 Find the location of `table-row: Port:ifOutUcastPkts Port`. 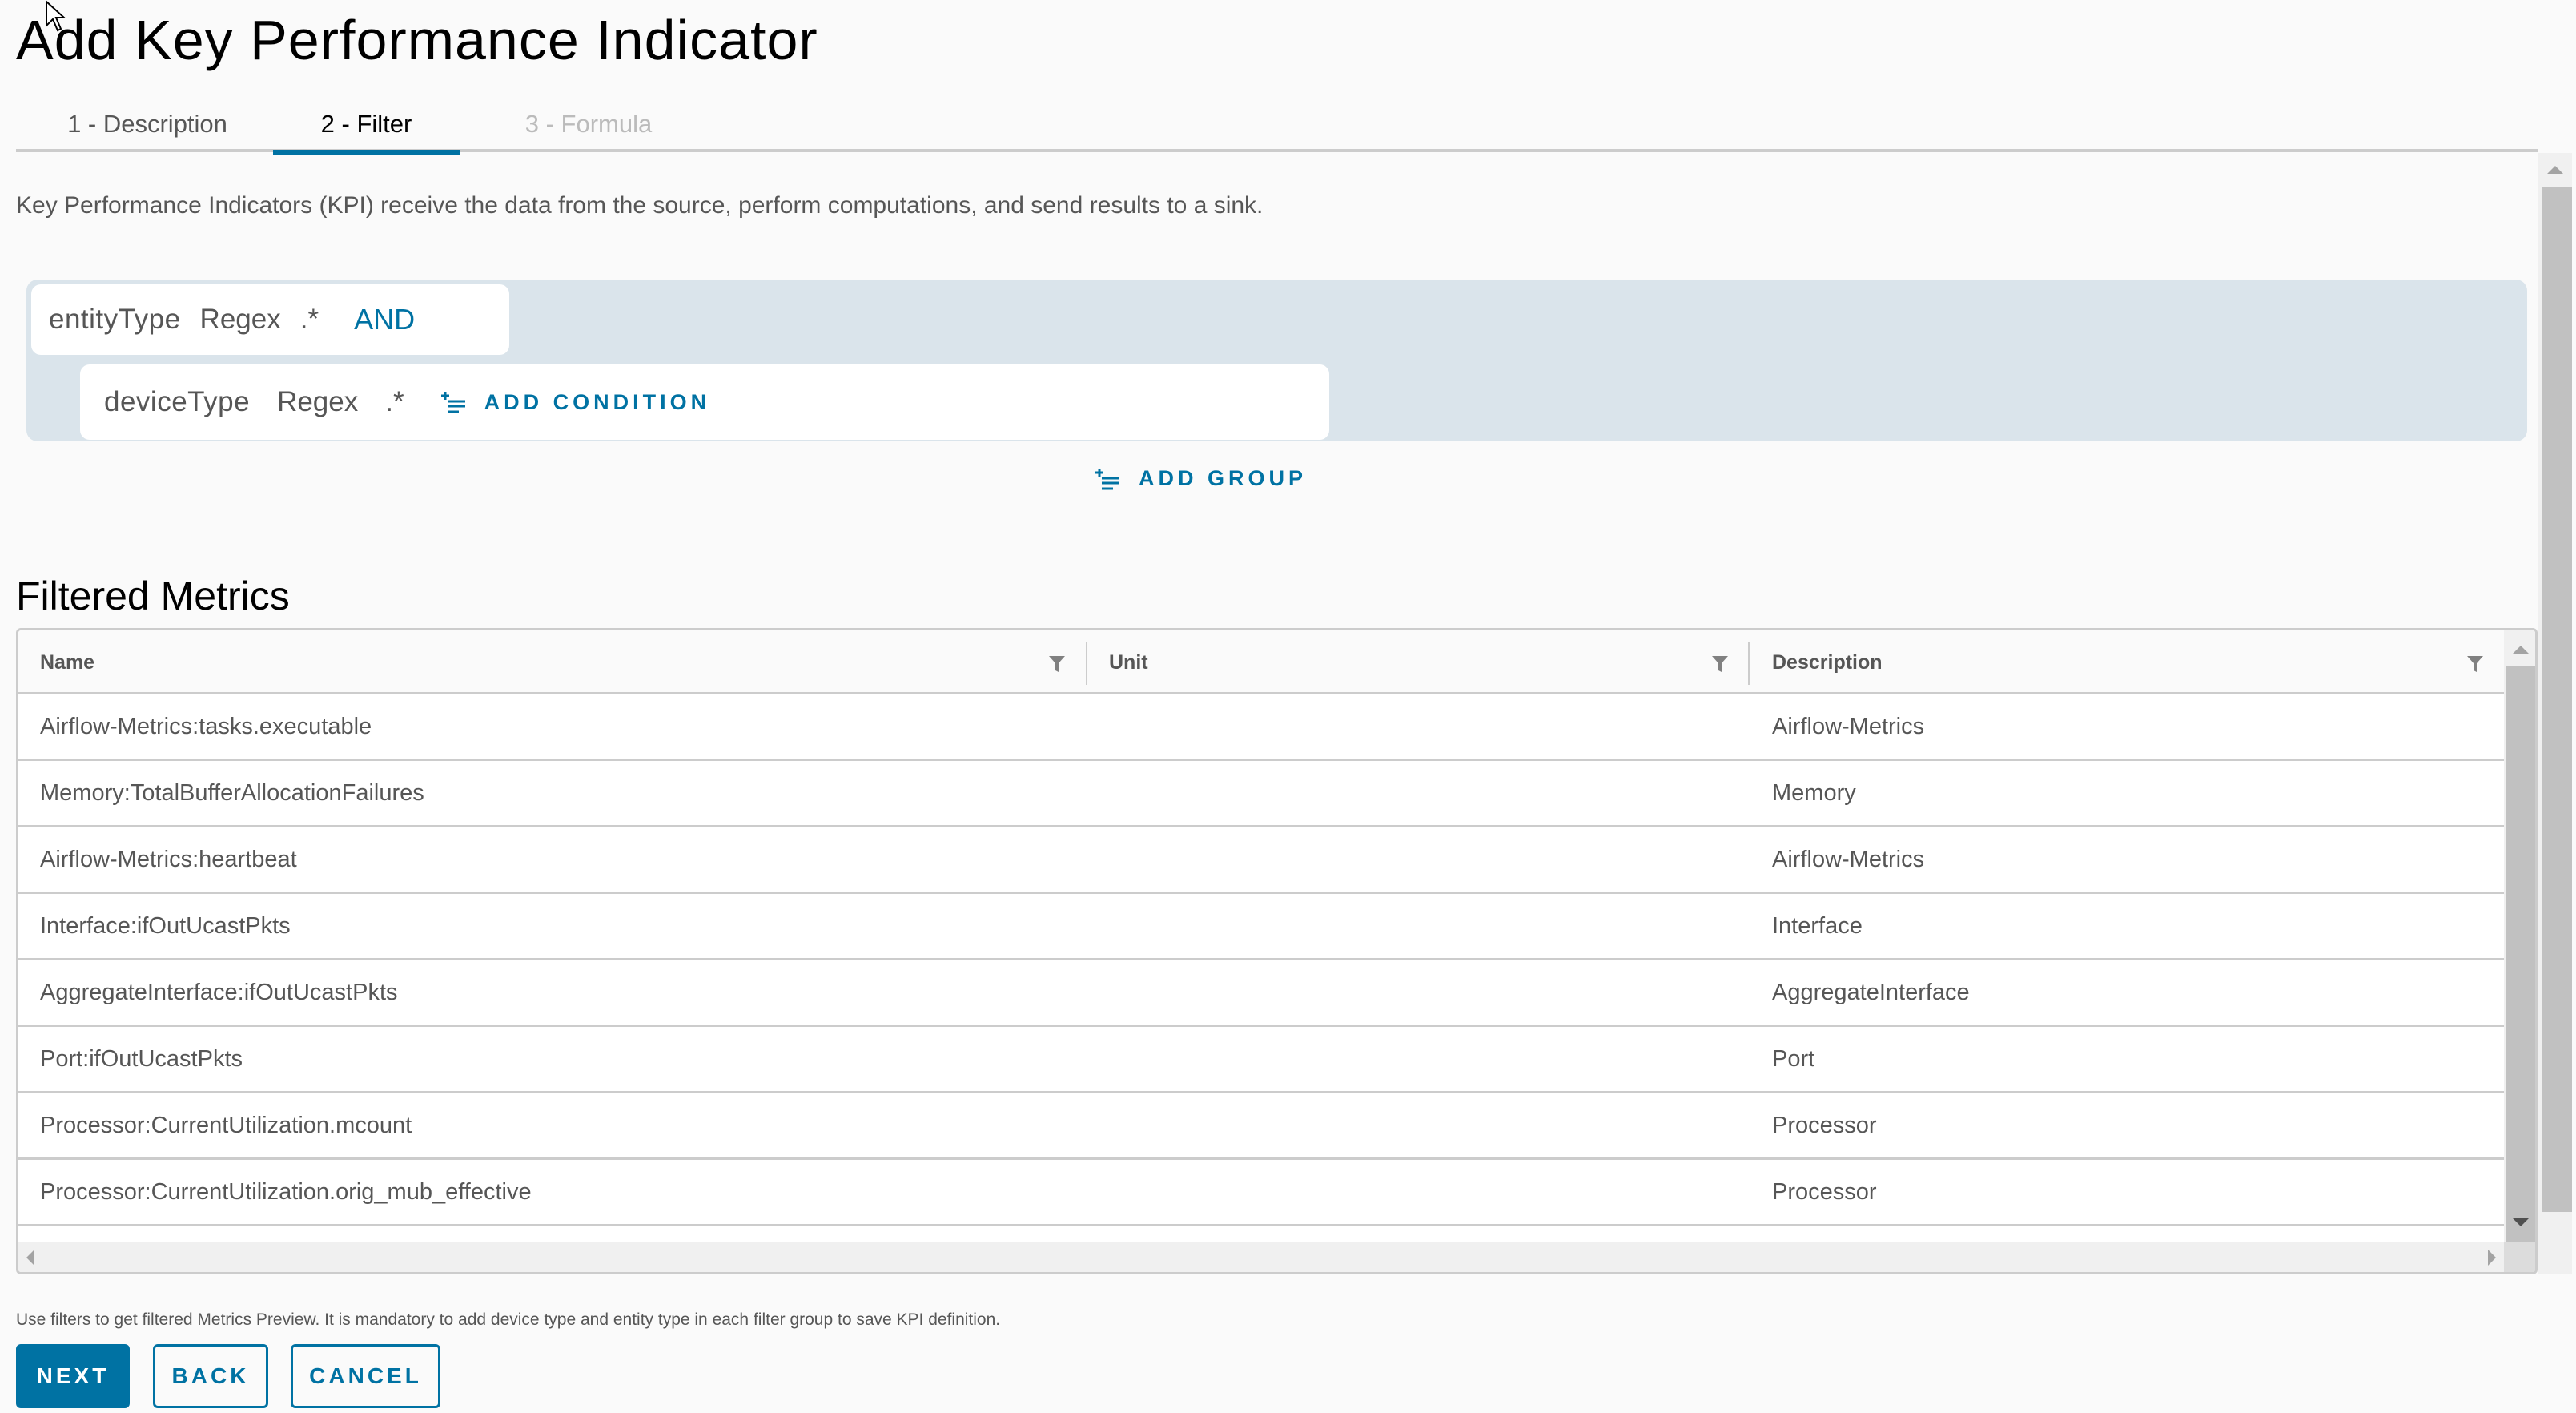

table-row: Port:ifOutUcastPkts Port is located at coordinates (1262, 1060).